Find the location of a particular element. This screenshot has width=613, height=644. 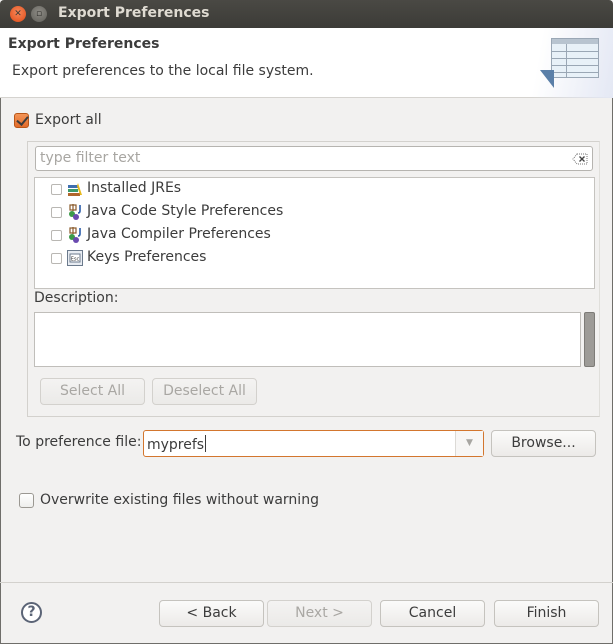

select-all-button: Select All is located at coordinates (92, 391).